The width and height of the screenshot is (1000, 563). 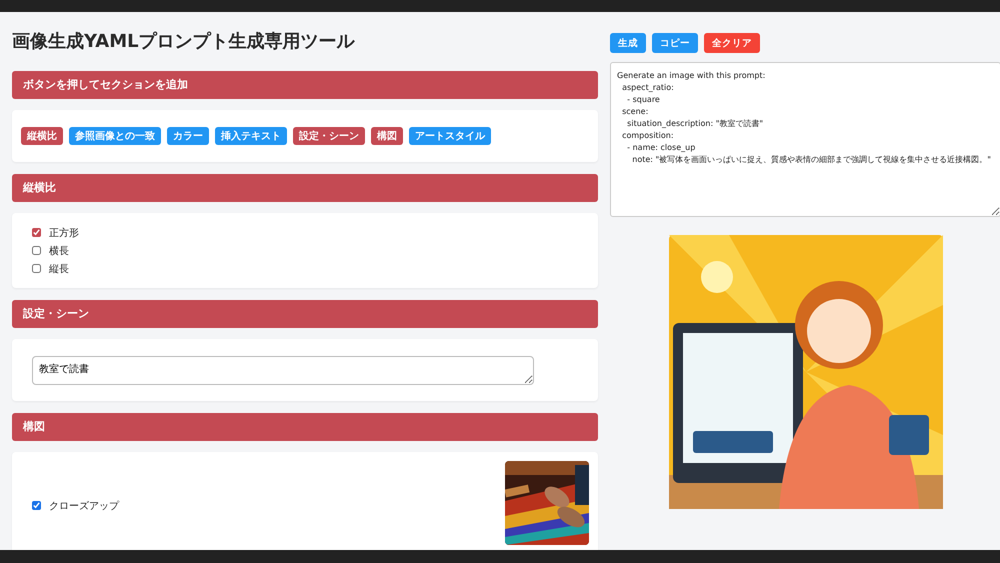 I want to click on page-title: 画像生成YAMLプロンプト生成専用ツール, so click(x=184, y=42).